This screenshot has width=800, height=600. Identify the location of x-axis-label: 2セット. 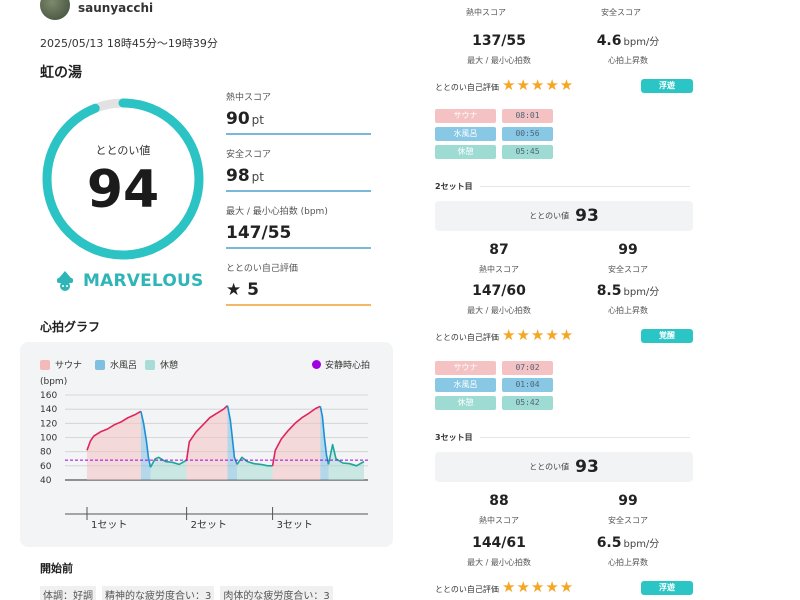
(209, 525).